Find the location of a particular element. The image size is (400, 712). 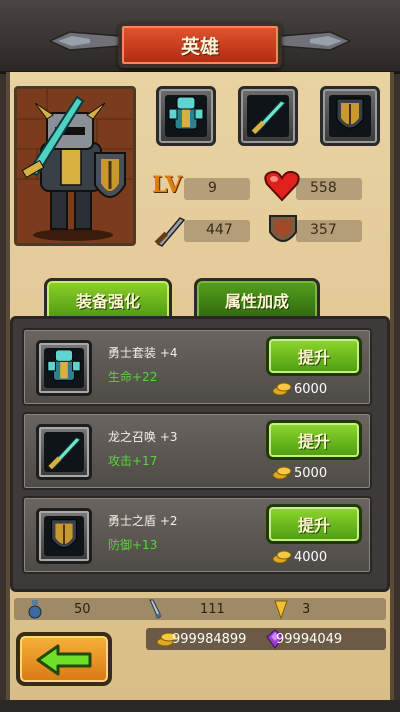

left-arrow-icon is located at coordinates (64, 660).